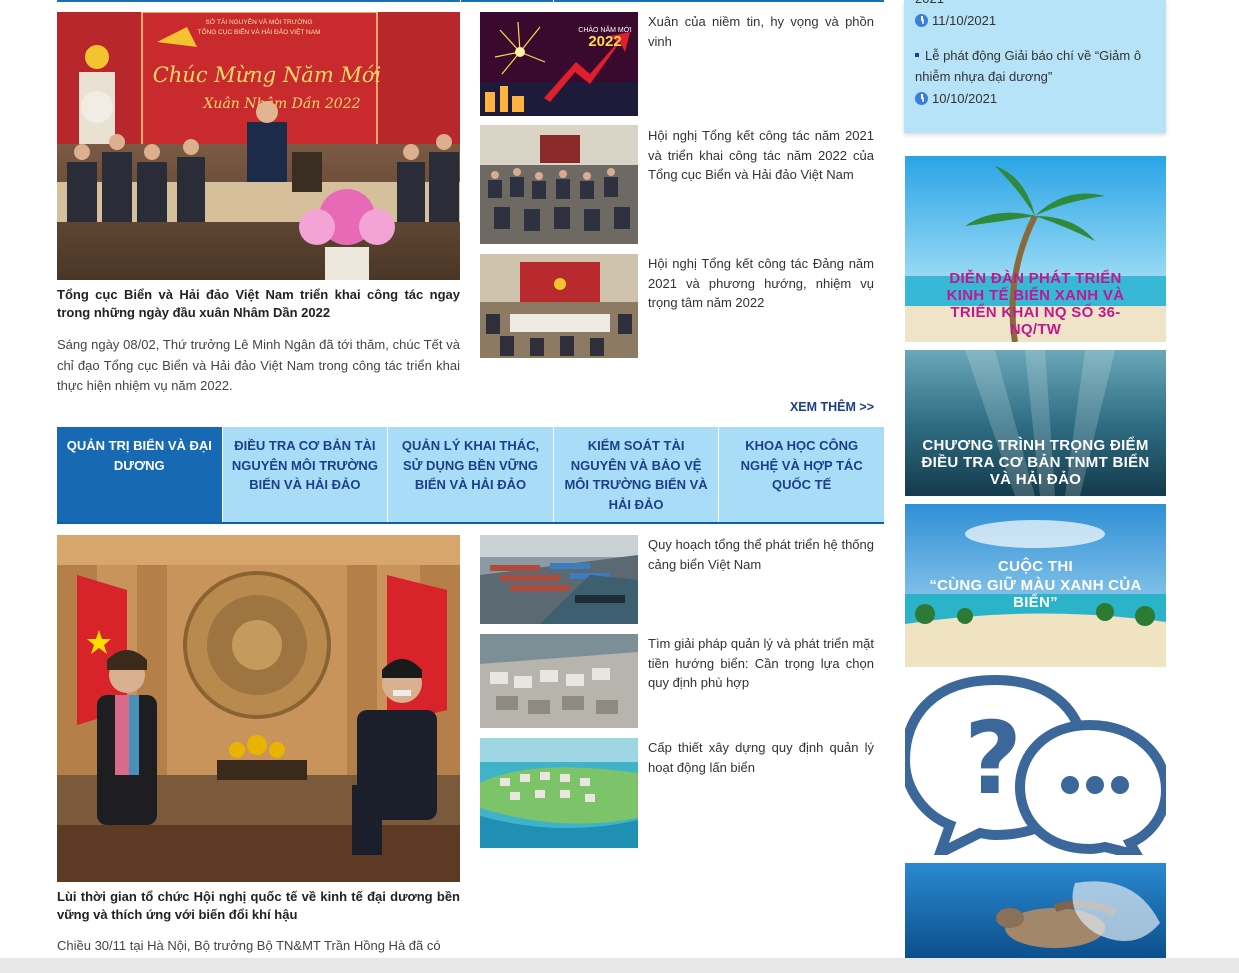  I want to click on thumb-year: 2022, so click(604, 41).